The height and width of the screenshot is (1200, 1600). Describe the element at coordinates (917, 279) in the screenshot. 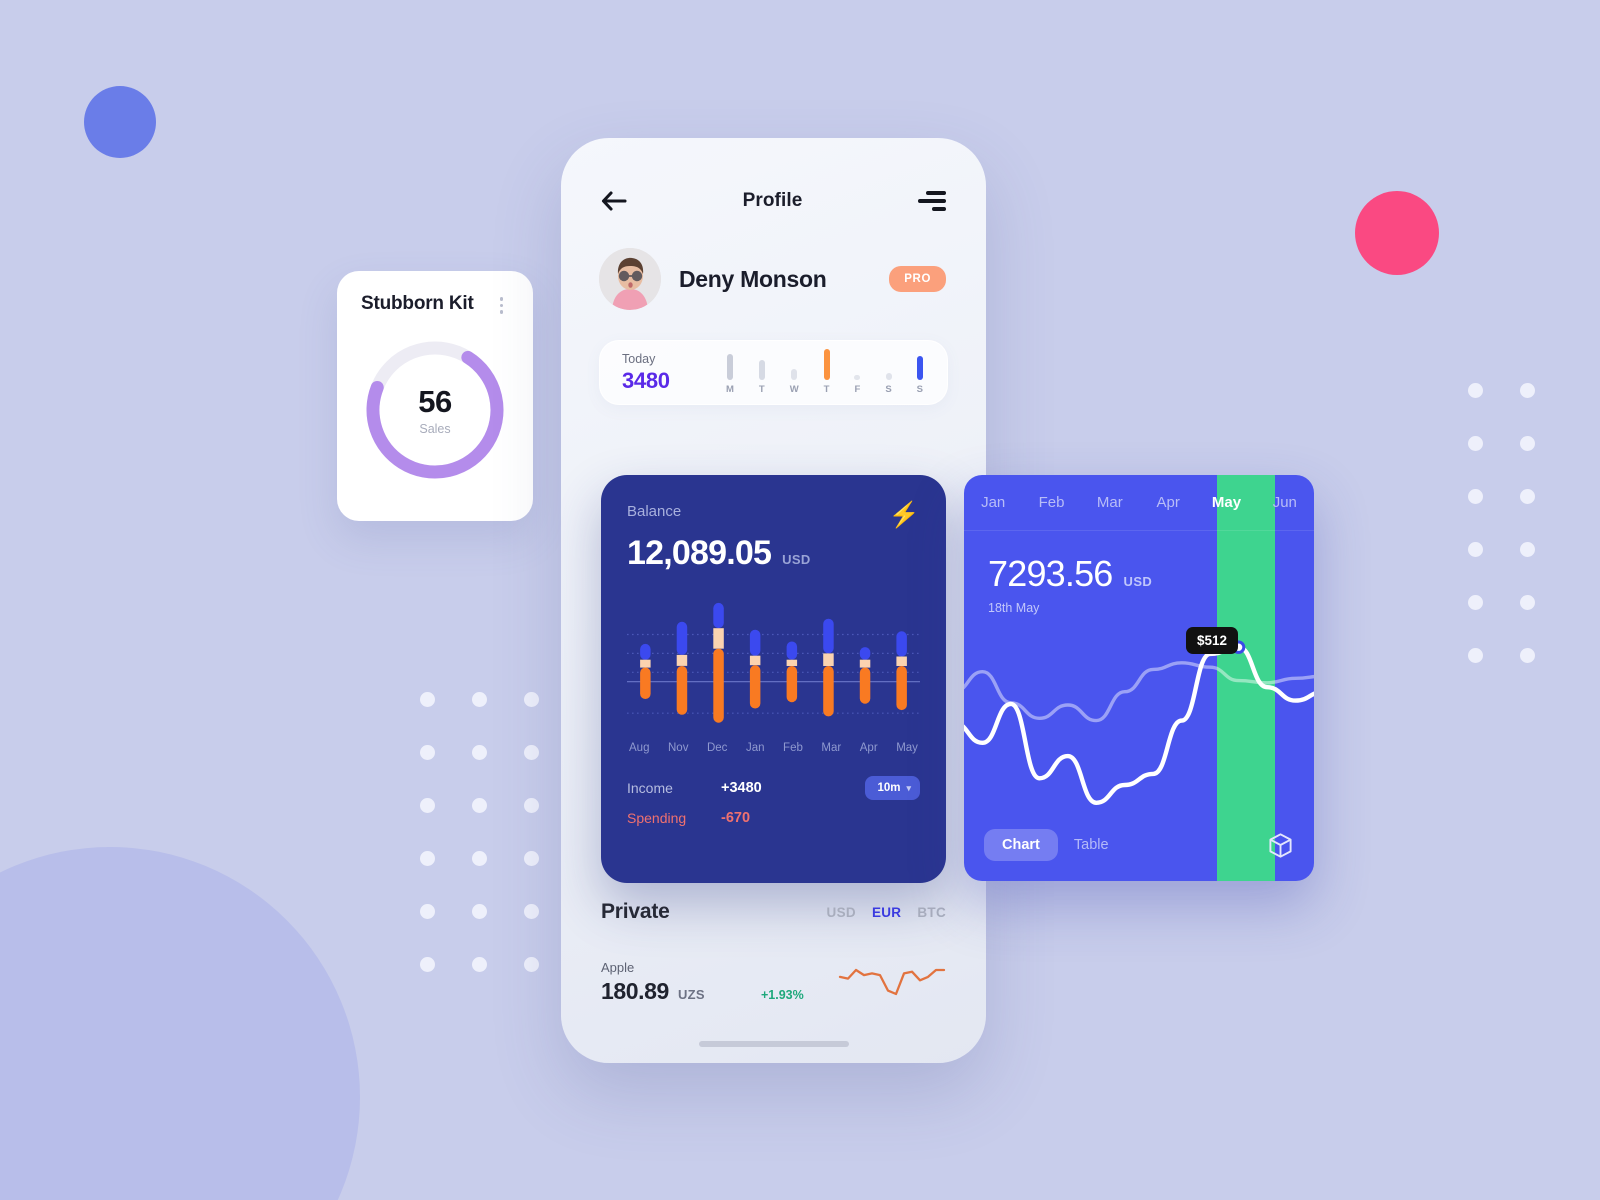

I see `status-badge: PRO` at that location.